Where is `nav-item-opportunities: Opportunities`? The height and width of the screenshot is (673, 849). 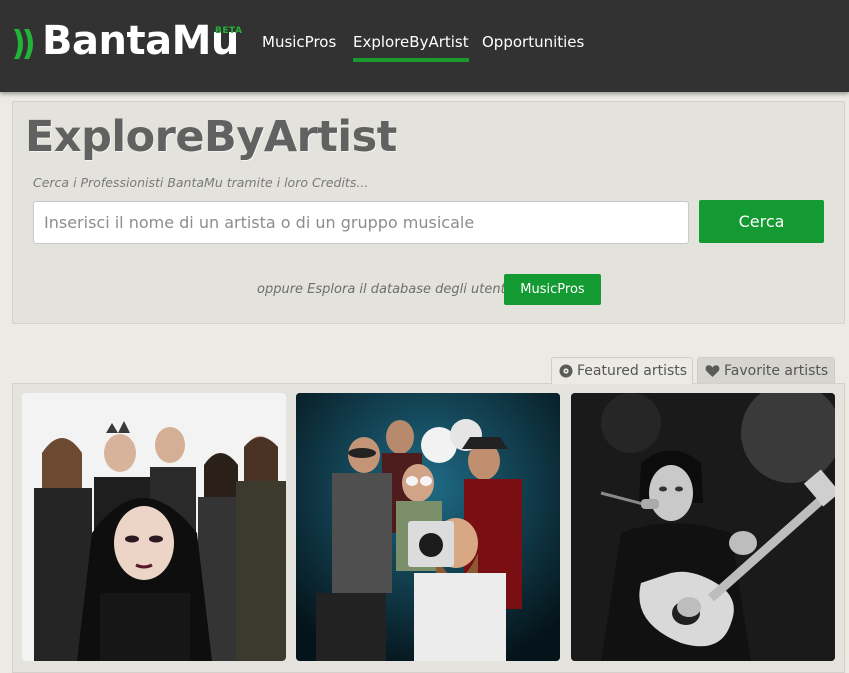
nav-item-opportunities: Opportunities is located at coordinates (533, 42).